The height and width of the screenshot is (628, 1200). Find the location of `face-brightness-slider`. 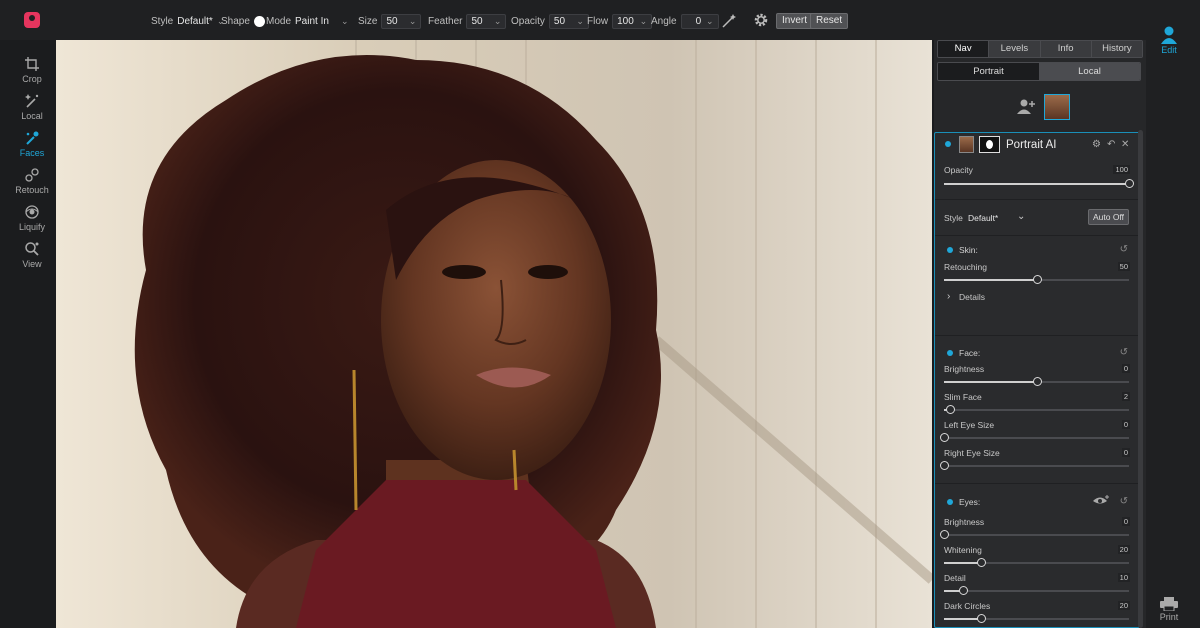

face-brightness-slider is located at coordinates (1036, 381).